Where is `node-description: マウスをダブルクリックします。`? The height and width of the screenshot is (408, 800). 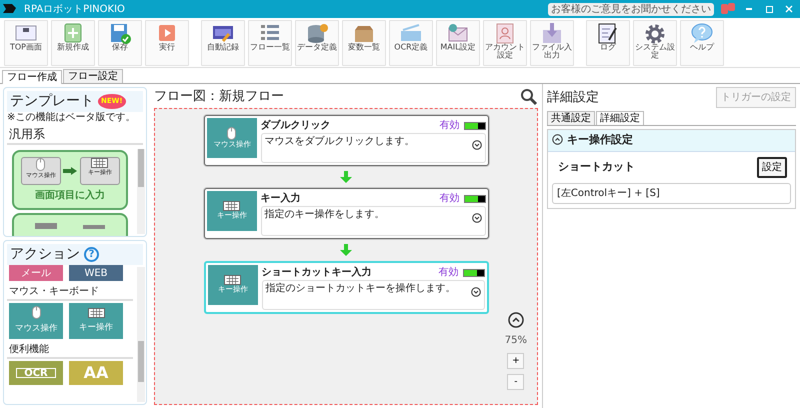 node-description: マウスをダブルクリックします。 is located at coordinates (339, 141).